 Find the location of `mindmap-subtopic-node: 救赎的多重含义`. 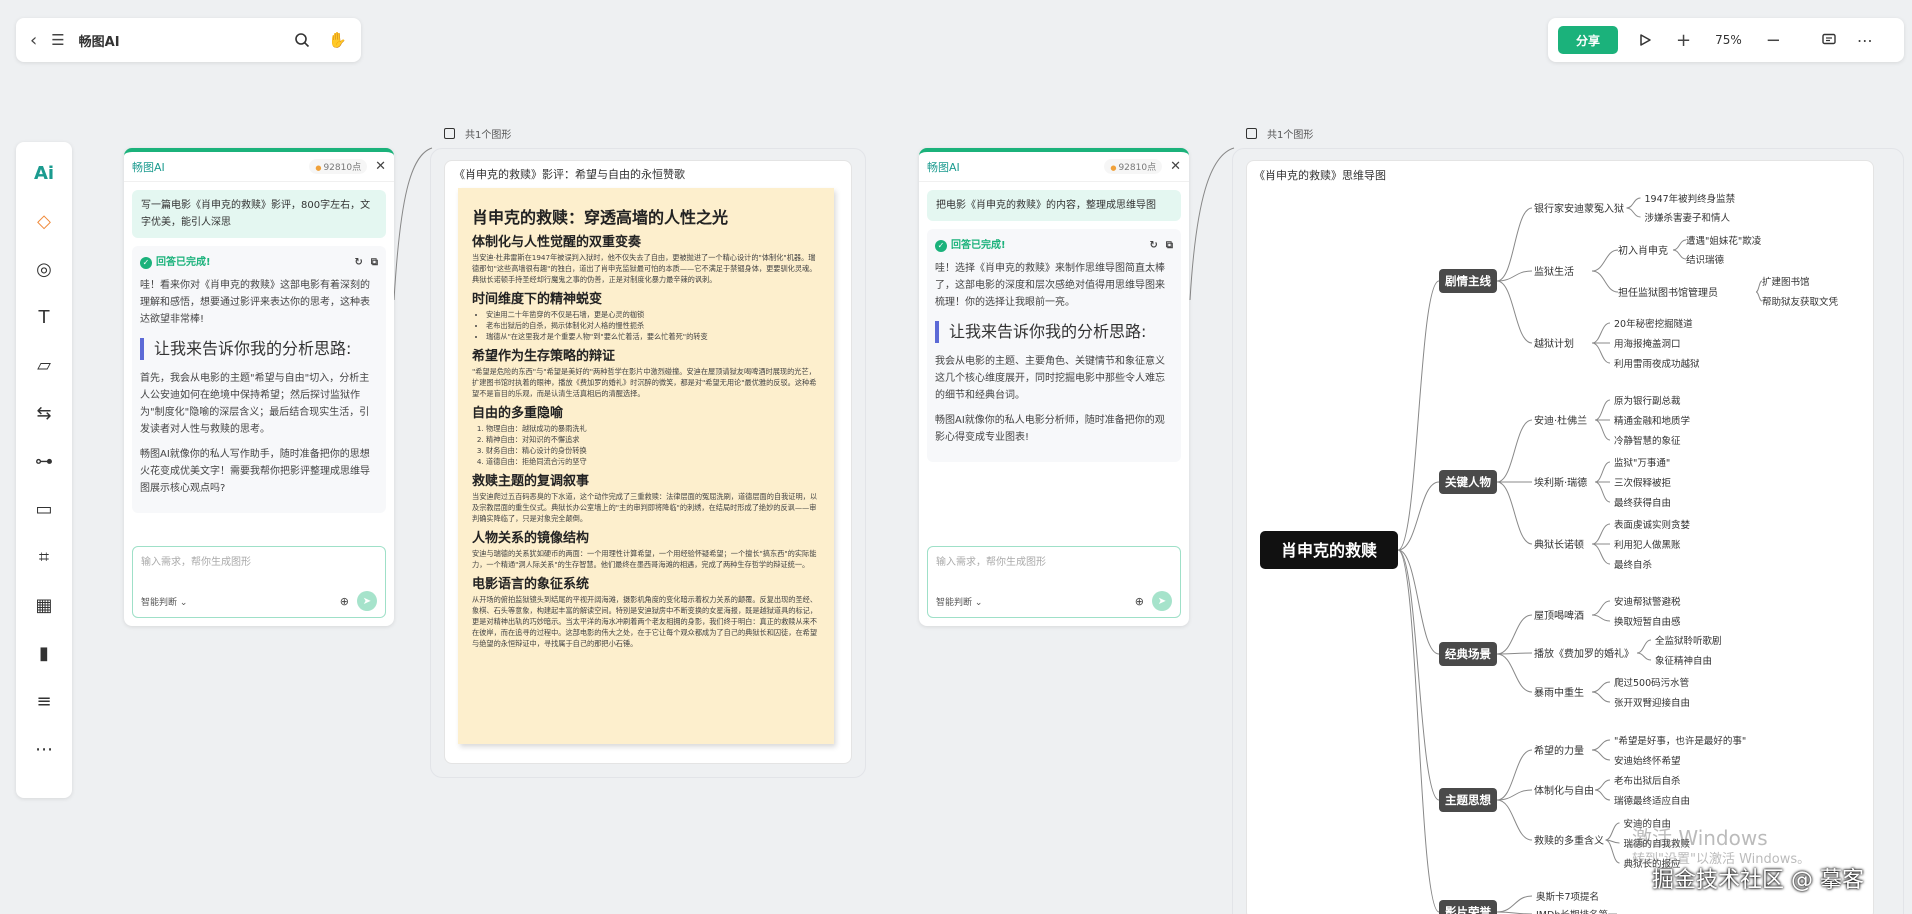

mindmap-subtopic-node: 救赎的多重含义 is located at coordinates (1569, 840).